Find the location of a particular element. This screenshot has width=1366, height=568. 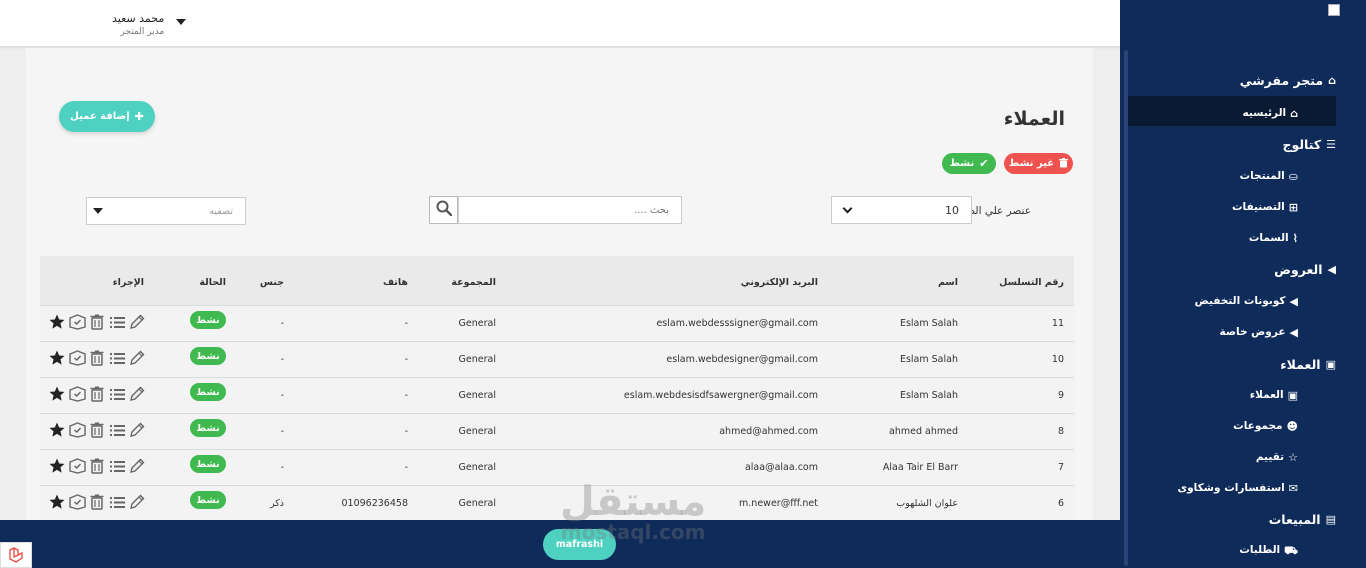

search-input is located at coordinates (570, 210).